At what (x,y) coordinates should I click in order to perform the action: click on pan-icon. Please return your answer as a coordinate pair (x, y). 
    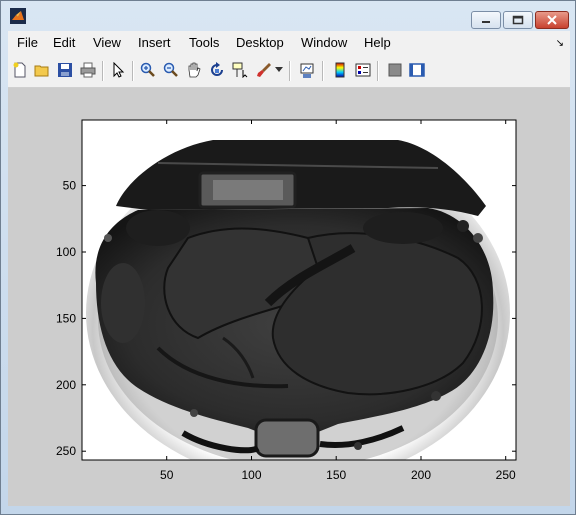
    Looking at the image, I should click on (194, 70).